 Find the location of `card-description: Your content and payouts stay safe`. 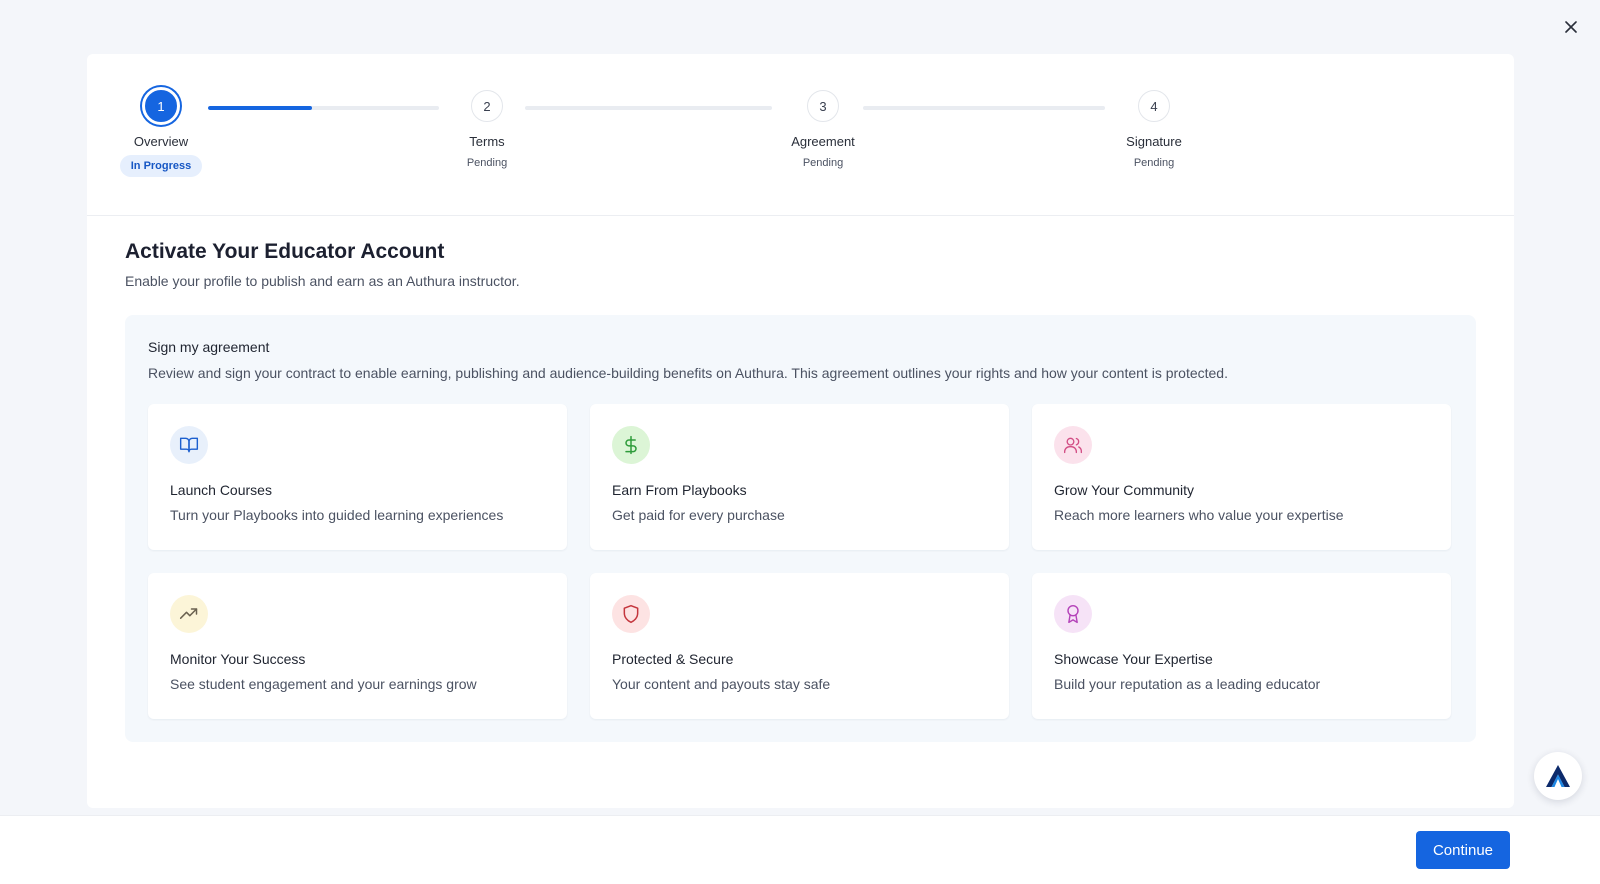

card-description: Your content and payouts stay safe is located at coordinates (721, 684).